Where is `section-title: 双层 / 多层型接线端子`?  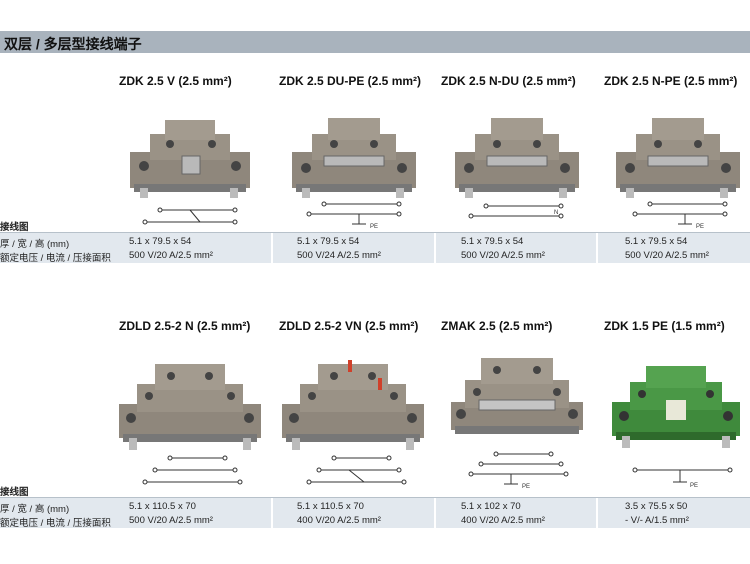
section-title: 双层 / 多层型接线端子 is located at coordinates (73, 44).